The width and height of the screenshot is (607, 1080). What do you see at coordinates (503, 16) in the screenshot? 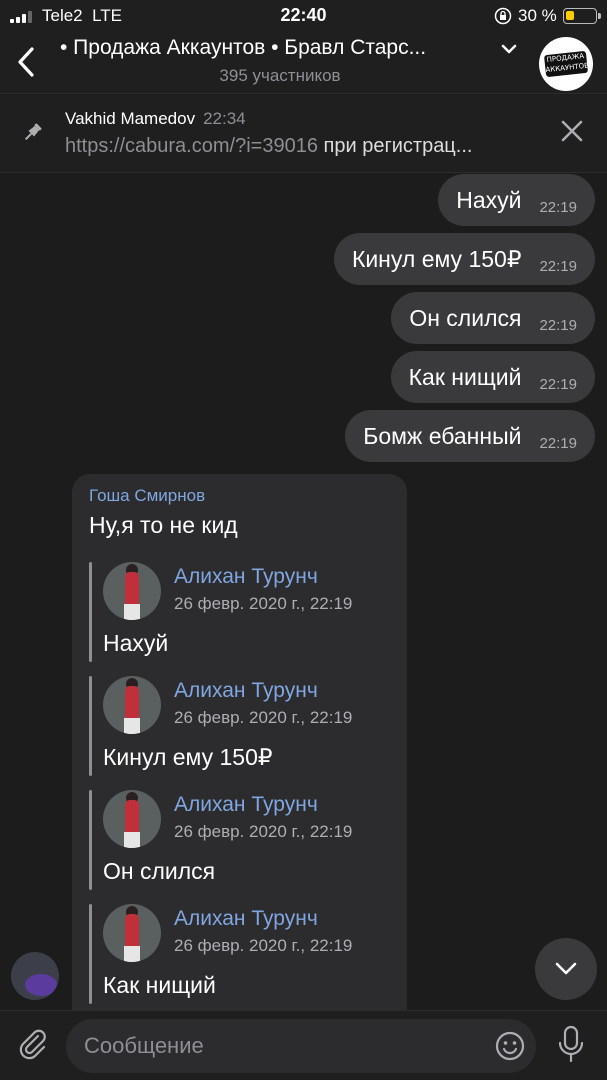
I see `rotation-lock-icon` at bounding box center [503, 16].